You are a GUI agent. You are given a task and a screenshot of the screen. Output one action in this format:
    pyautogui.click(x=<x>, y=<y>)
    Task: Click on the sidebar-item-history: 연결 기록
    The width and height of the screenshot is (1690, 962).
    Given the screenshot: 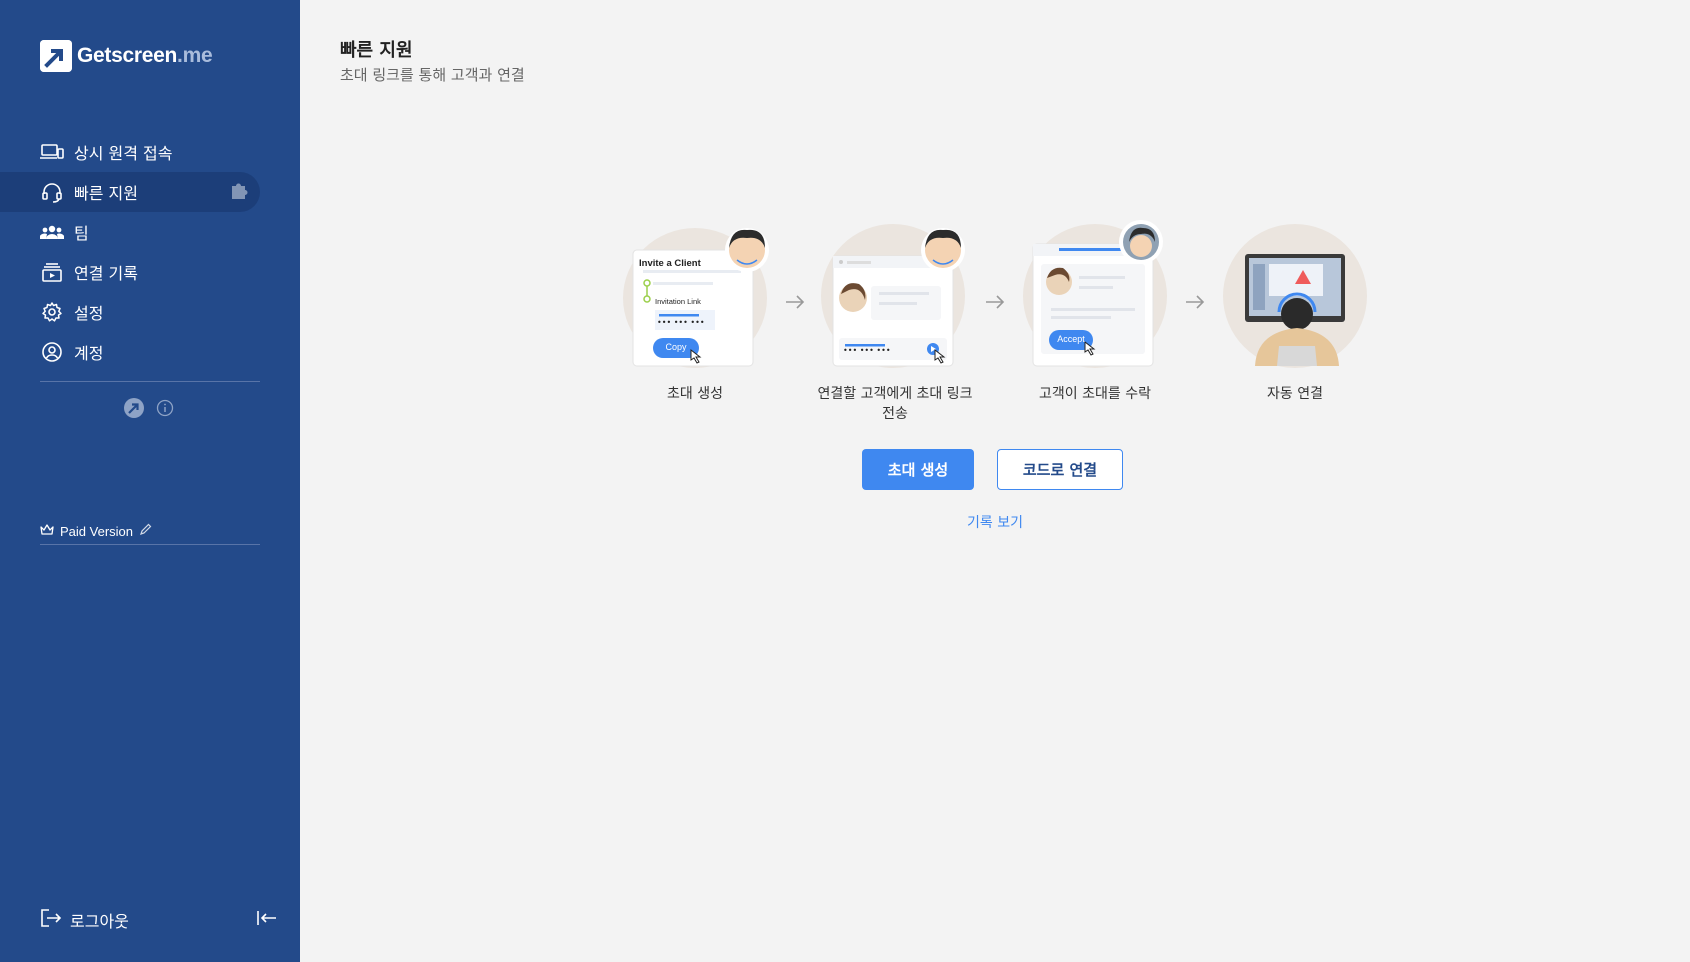 What is the action you would take?
    pyautogui.click(x=130, y=272)
    